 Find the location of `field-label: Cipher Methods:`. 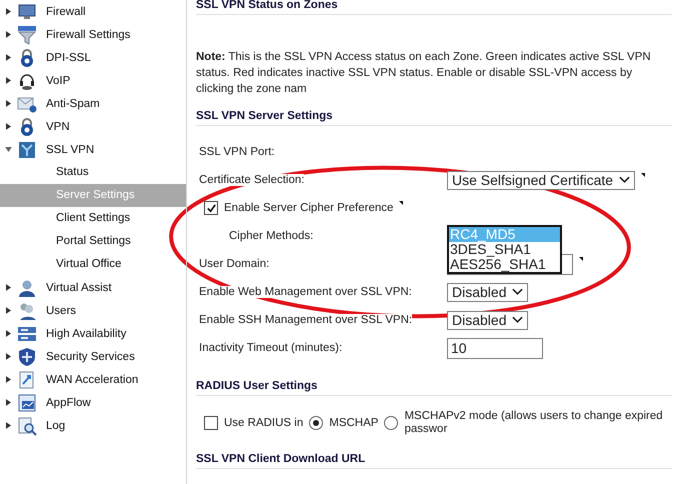

field-label: Cipher Methods: is located at coordinates (271, 236).